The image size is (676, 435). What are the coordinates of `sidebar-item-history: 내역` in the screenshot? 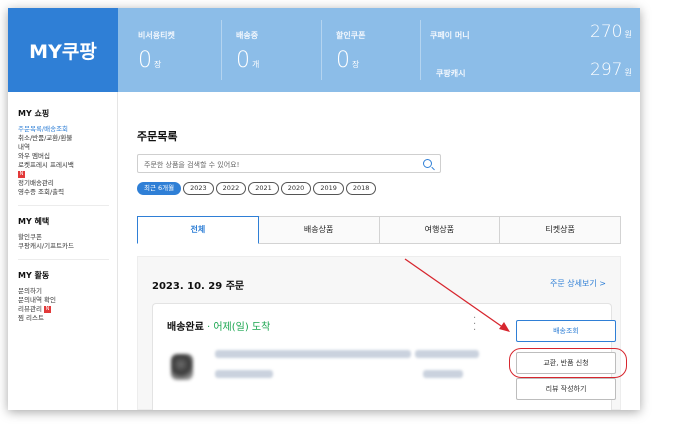 It's located at (63, 147).